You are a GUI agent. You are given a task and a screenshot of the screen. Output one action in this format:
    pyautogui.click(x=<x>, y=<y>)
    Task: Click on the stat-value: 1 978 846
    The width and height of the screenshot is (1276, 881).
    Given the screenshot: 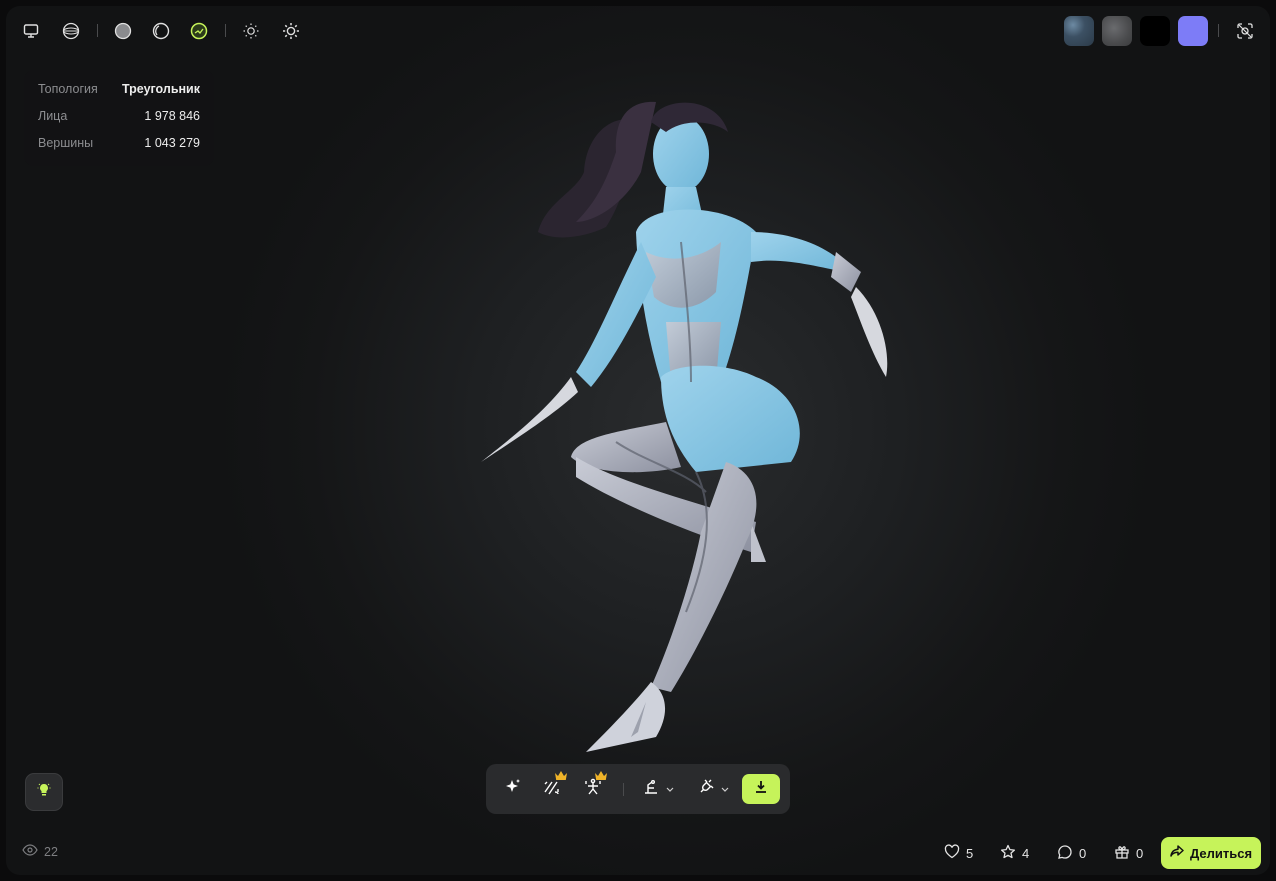 What is the action you would take?
    pyautogui.click(x=172, y=116)
    